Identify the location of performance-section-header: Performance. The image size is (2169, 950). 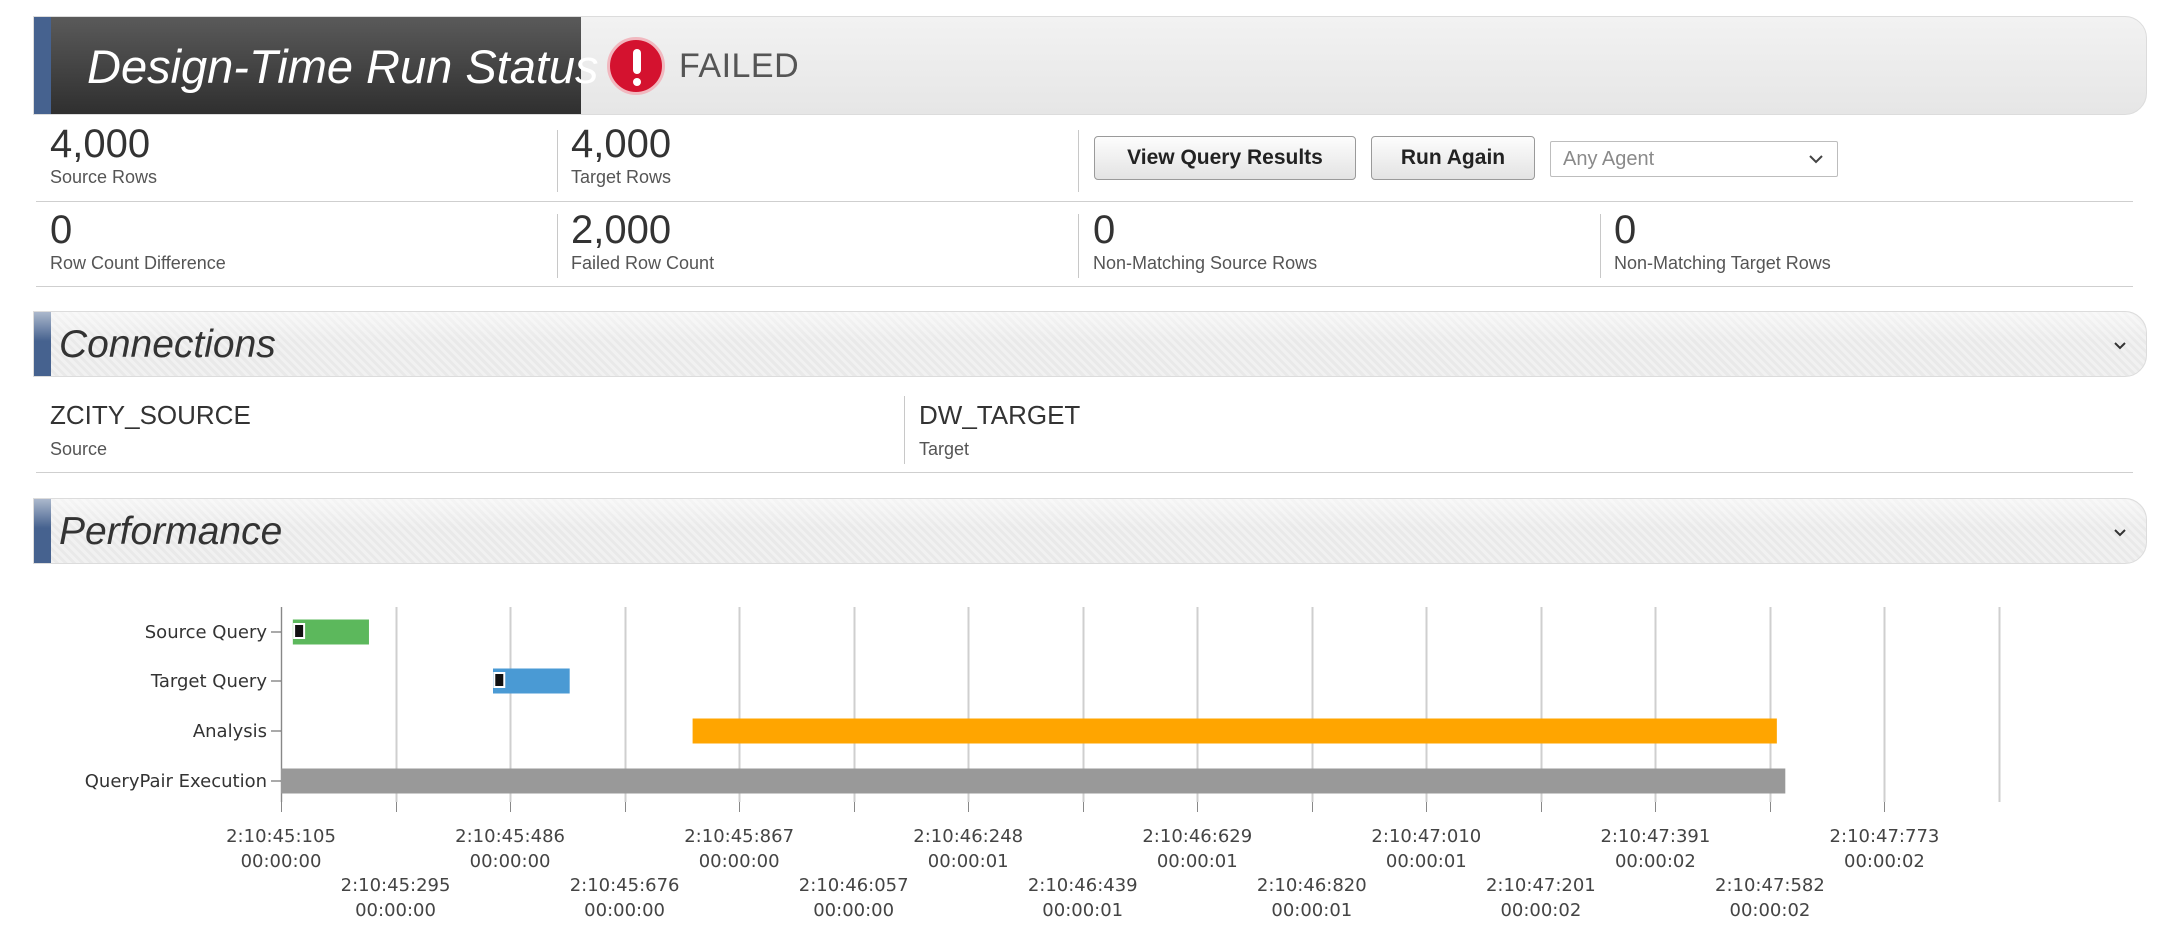
(1090, 531).